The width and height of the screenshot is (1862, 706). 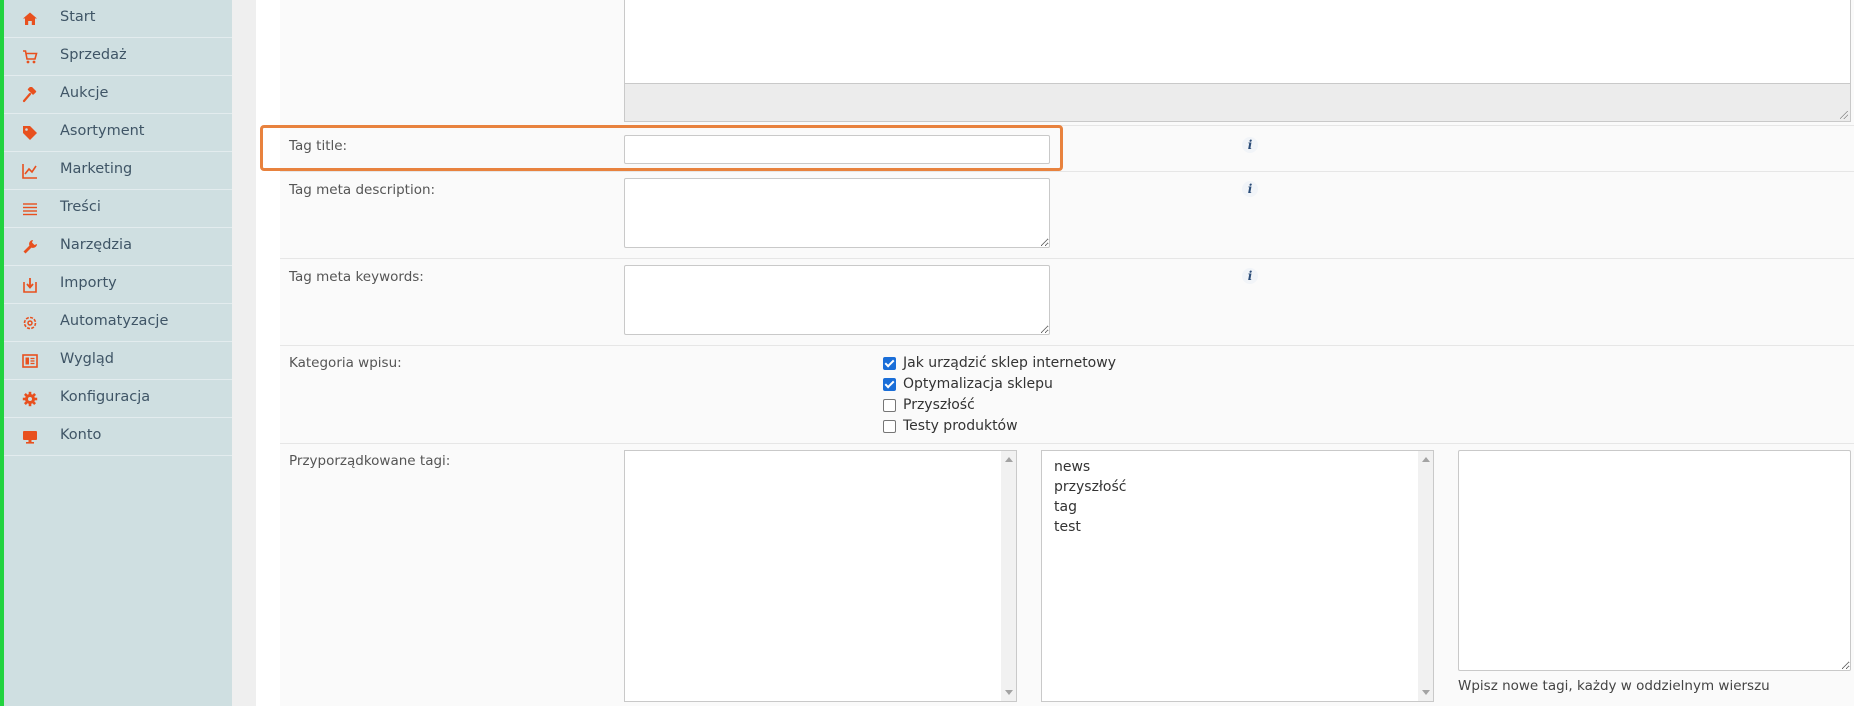 I want to click on meta-description-row: Tag meta description: i, so click(x=1067, y=215).